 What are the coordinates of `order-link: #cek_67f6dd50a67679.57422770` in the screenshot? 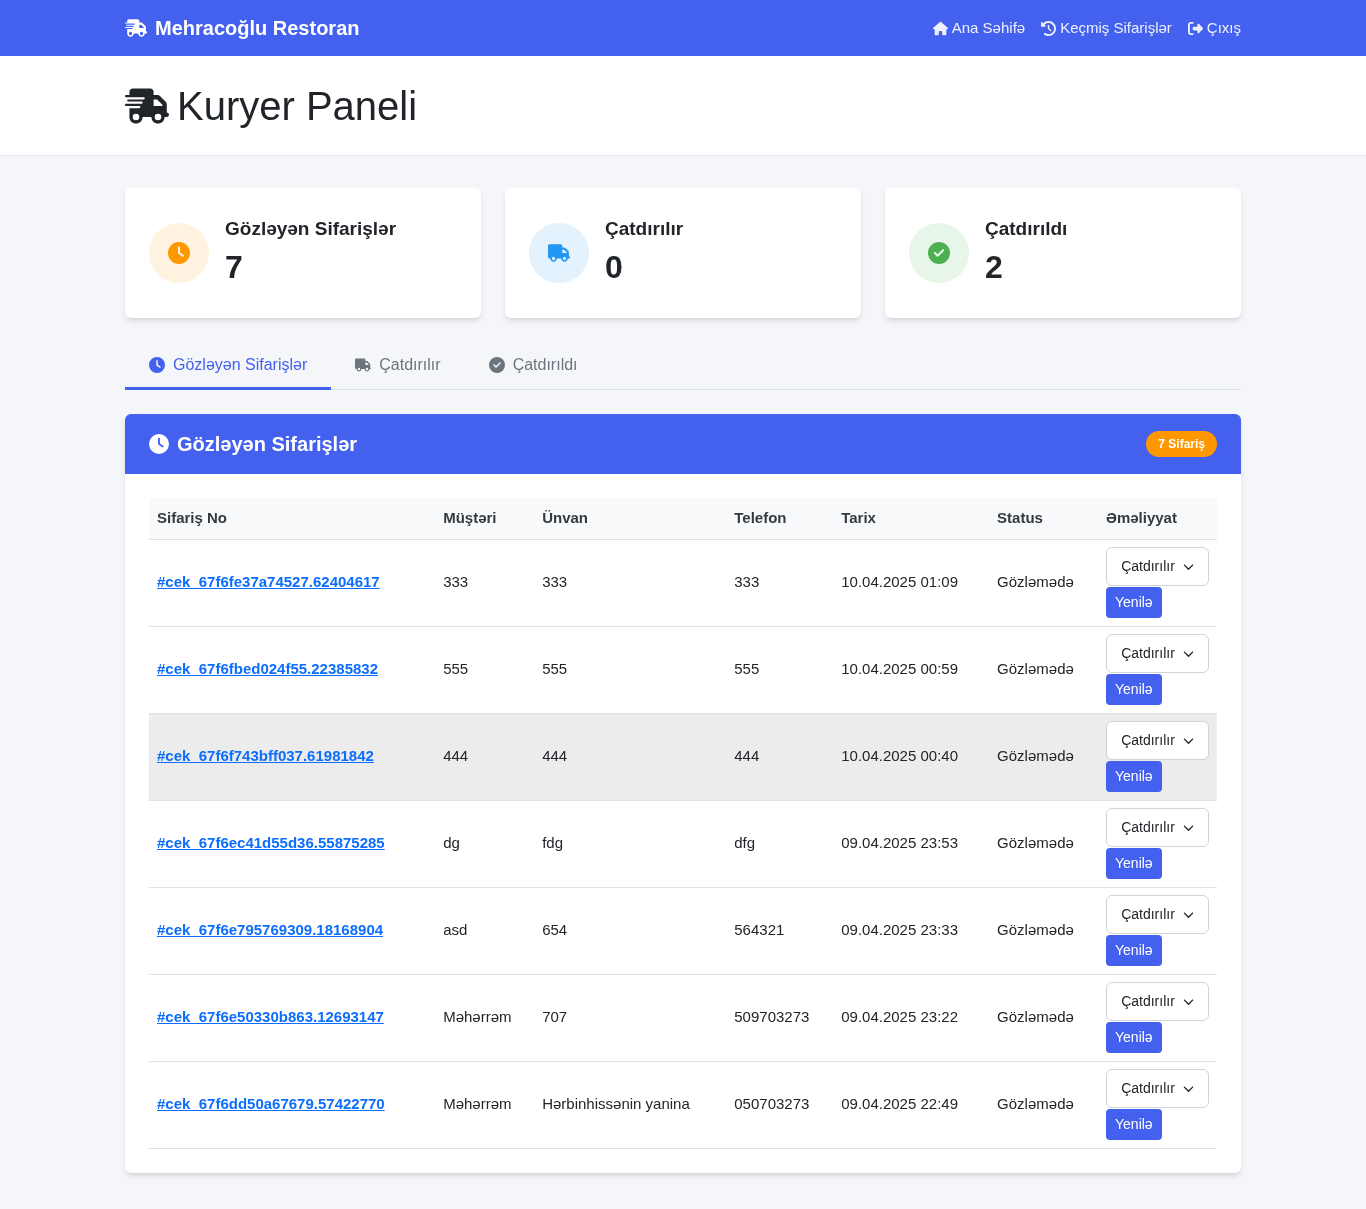 It's located at (271, 1104).